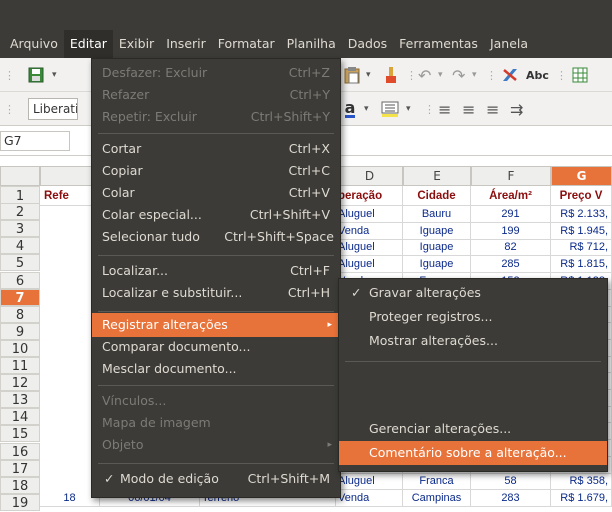 This screenshot has width=612, height=512. What do you see at coordinates (509, 44) in the screenshot?
I see `menu-janela: Janela` at bounding box center [509, 44].